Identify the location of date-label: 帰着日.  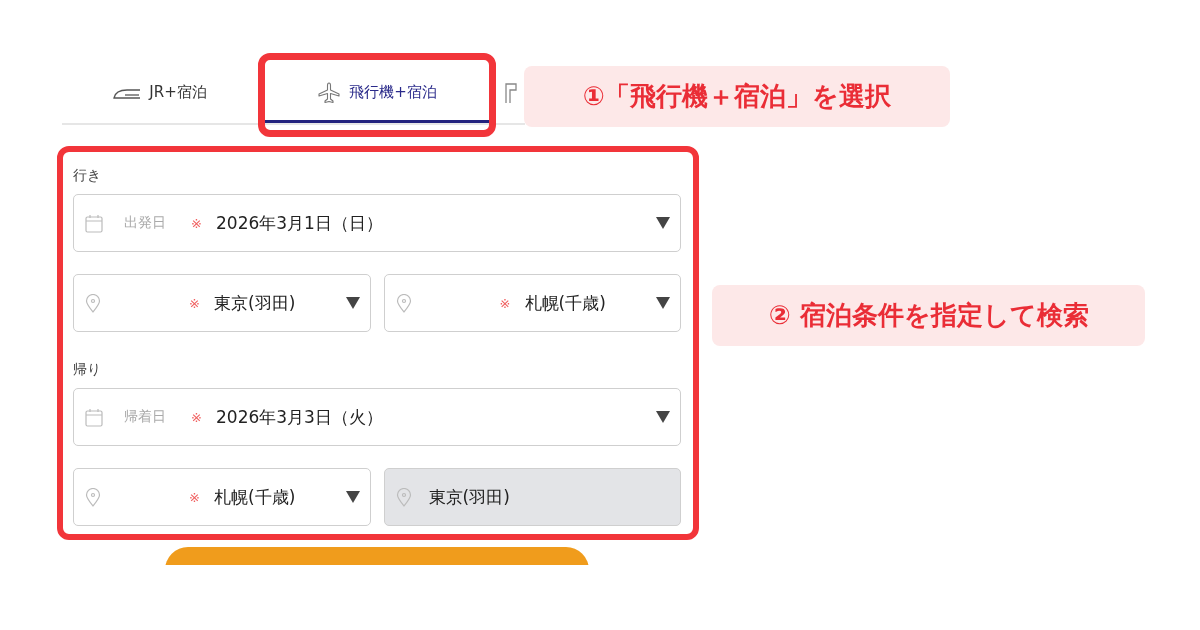
(145, 417).